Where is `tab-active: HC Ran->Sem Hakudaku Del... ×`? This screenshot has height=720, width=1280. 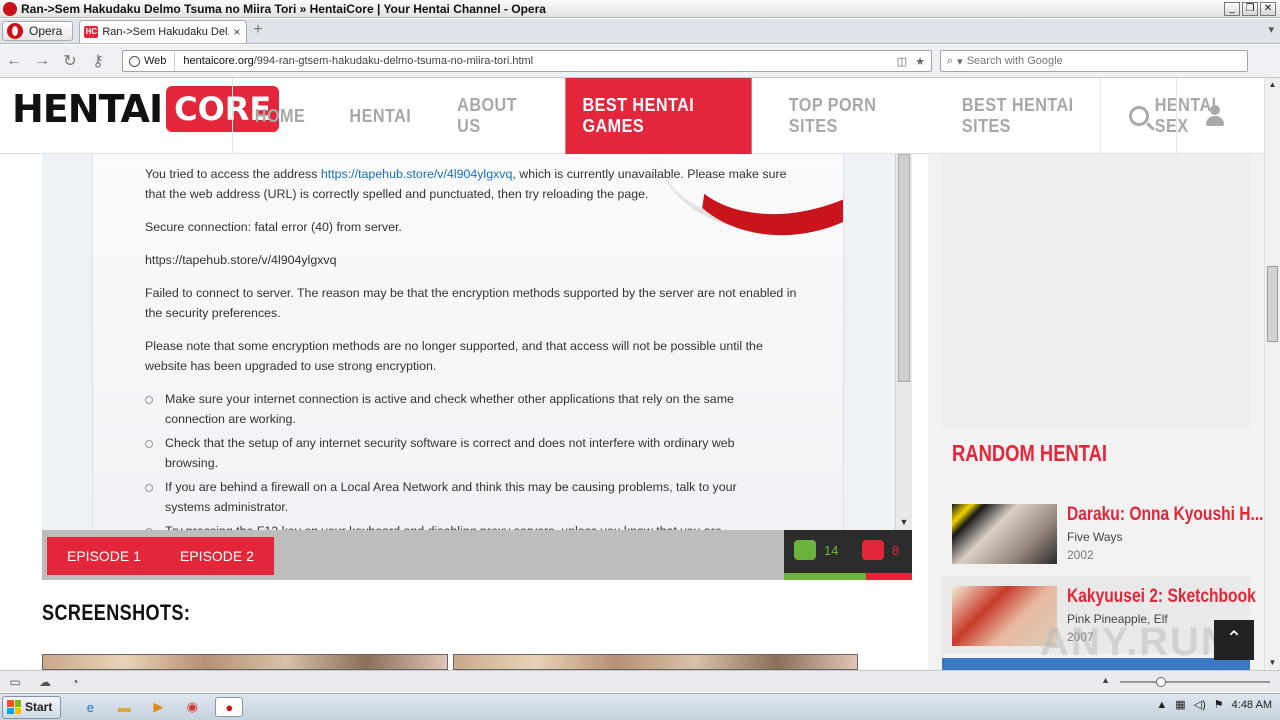
tab-active: HC Ran->Sem Hakudaku Del... × is located at coordinates (163, 31).